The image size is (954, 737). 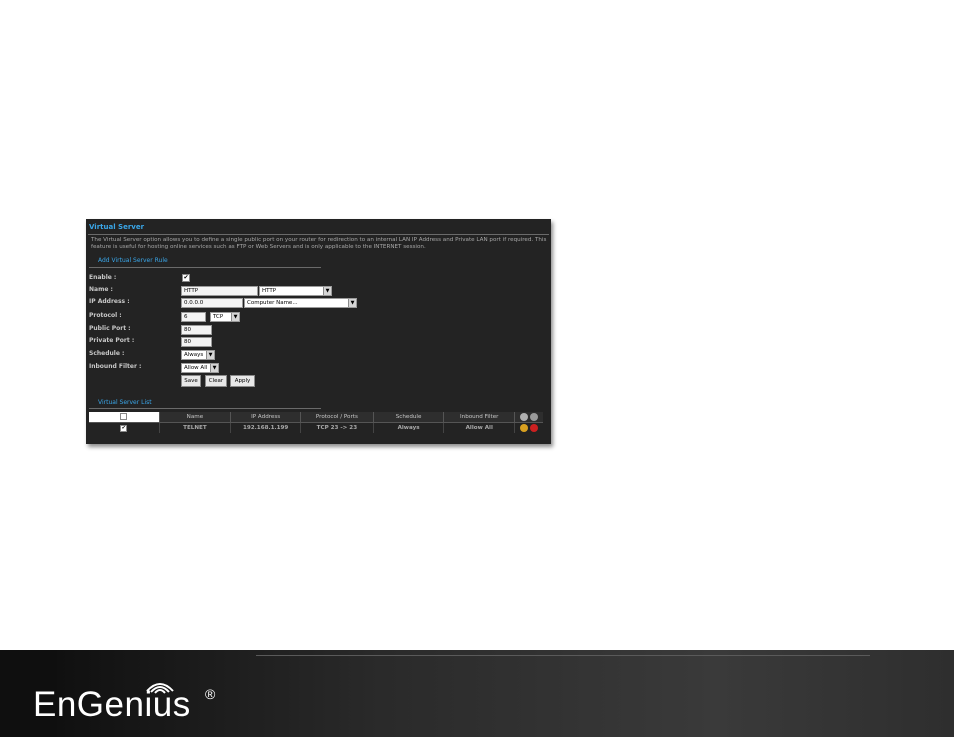 What do you see at coordinates (133, 260) in the screenshot?
I see `add-rule-heading: Add Virtual Server Rule` at bounding box center [133, 260].